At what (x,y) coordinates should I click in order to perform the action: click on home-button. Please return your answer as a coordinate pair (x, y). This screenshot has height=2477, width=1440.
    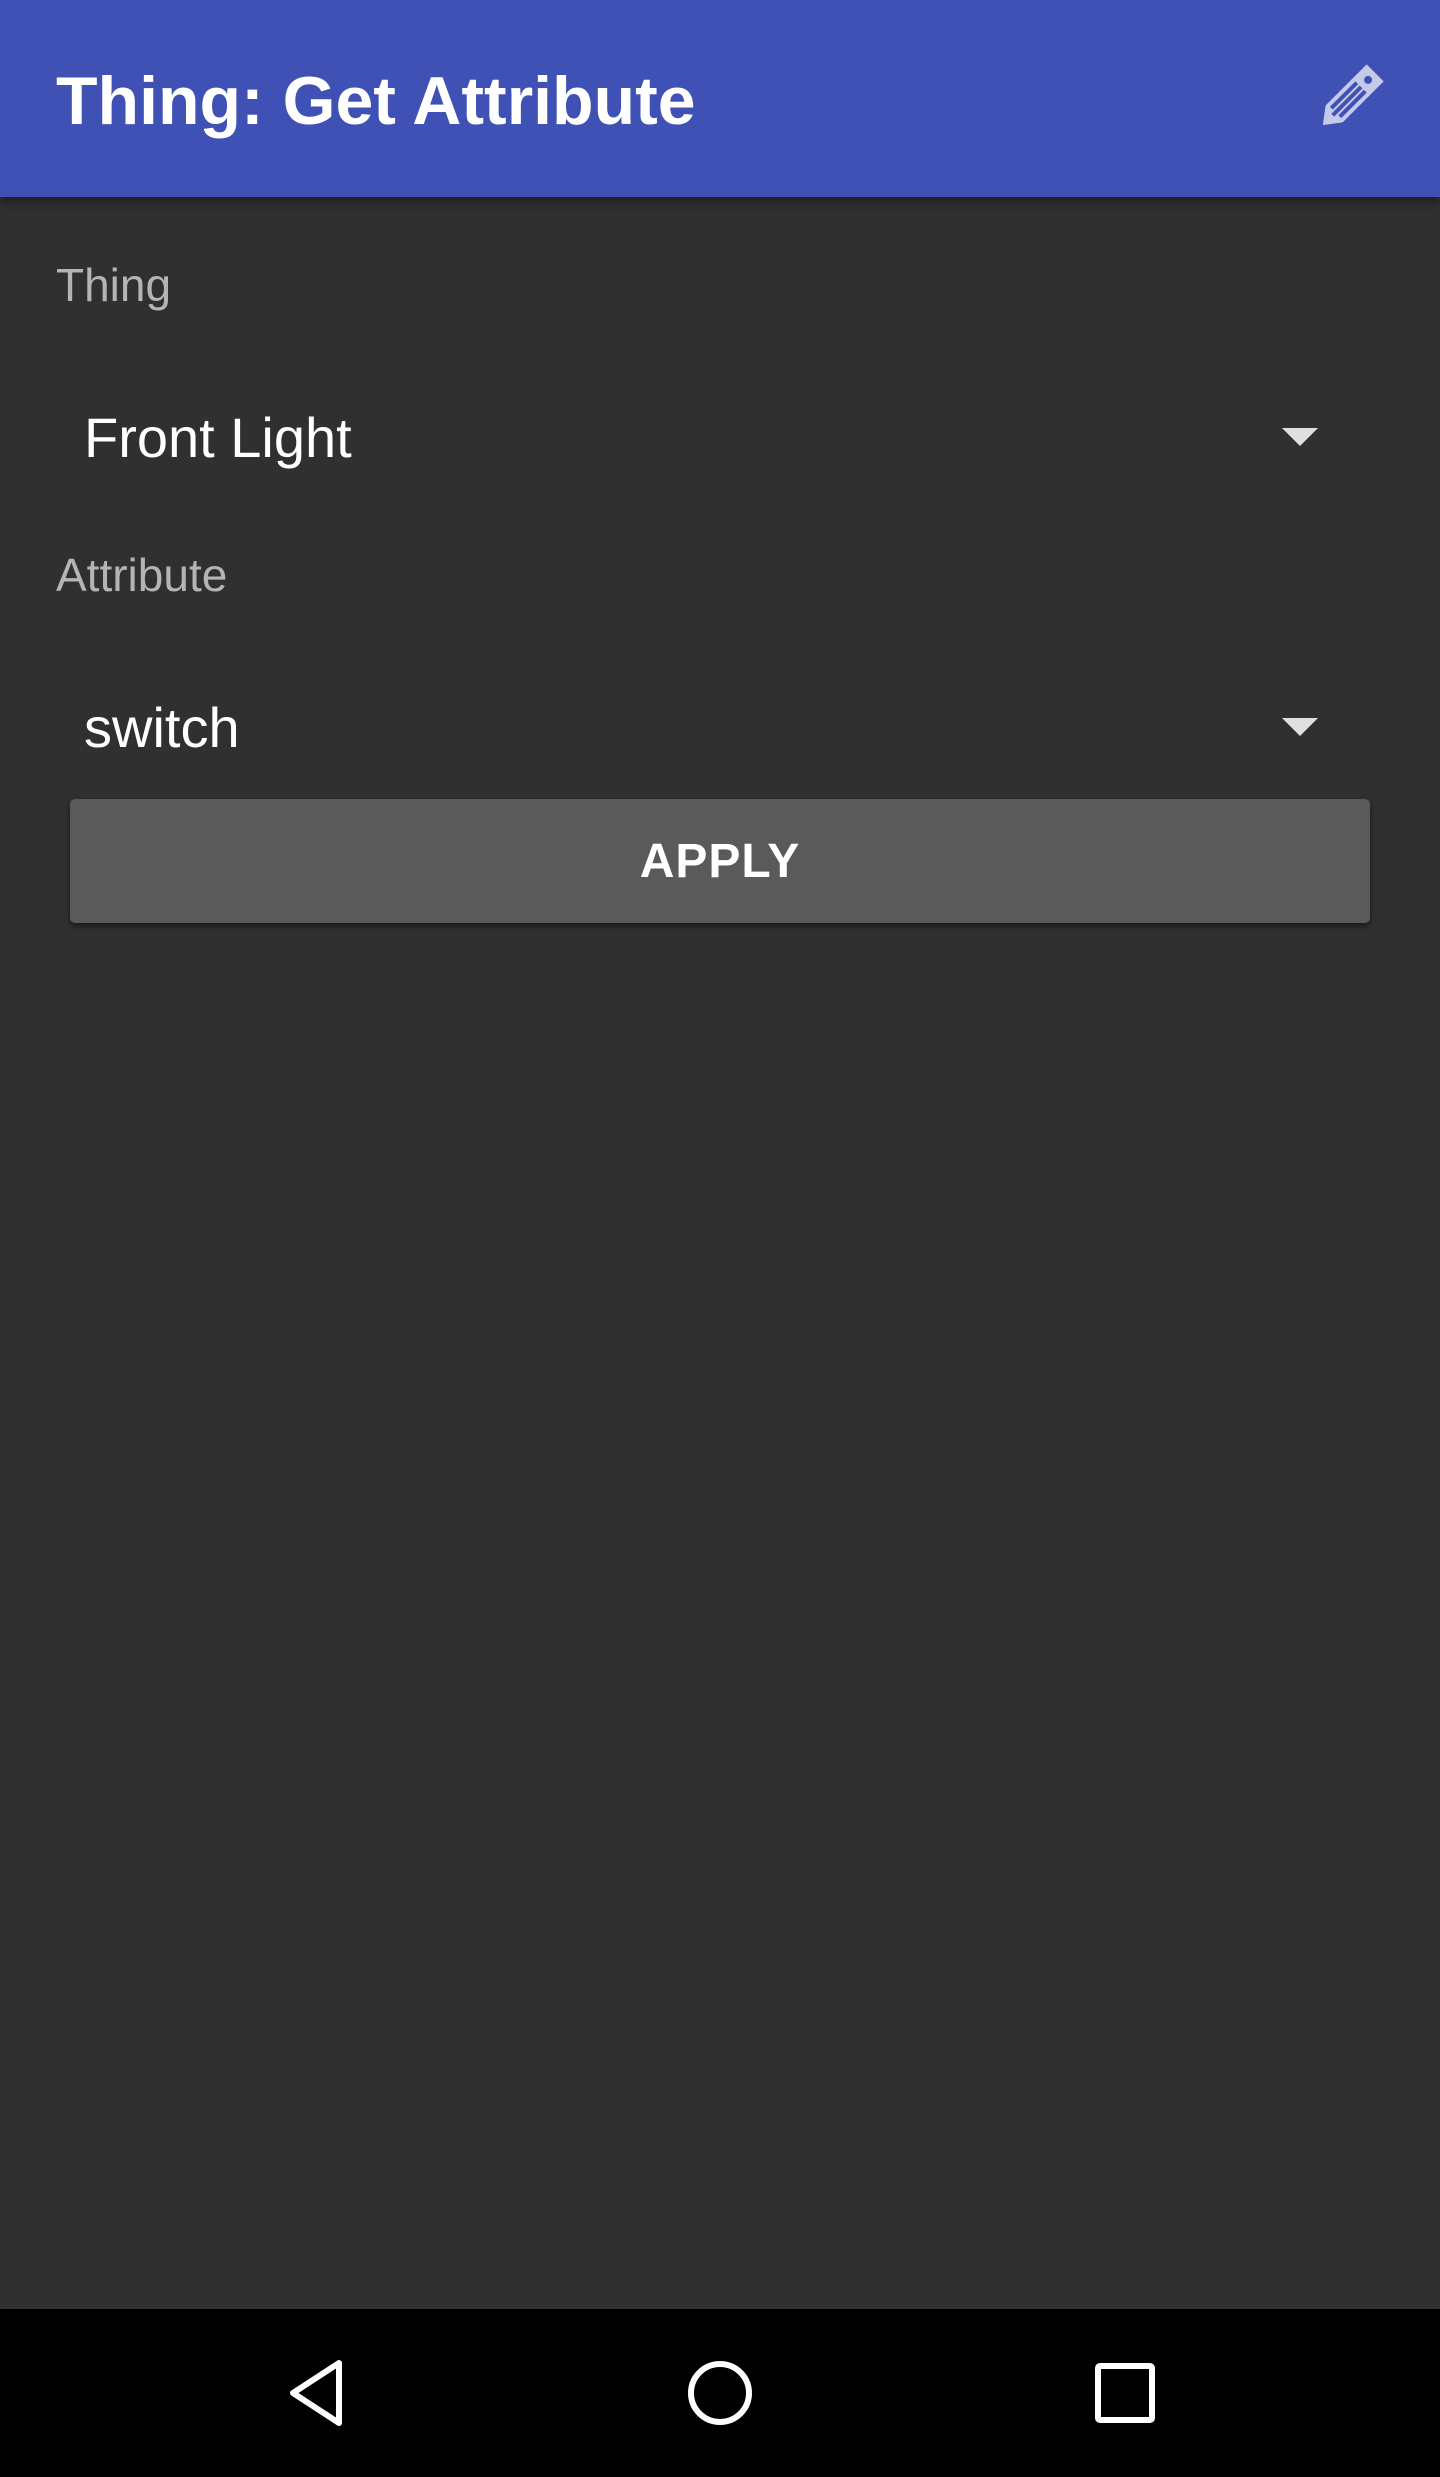
    Looking at the image, I should click on (720, 2393).